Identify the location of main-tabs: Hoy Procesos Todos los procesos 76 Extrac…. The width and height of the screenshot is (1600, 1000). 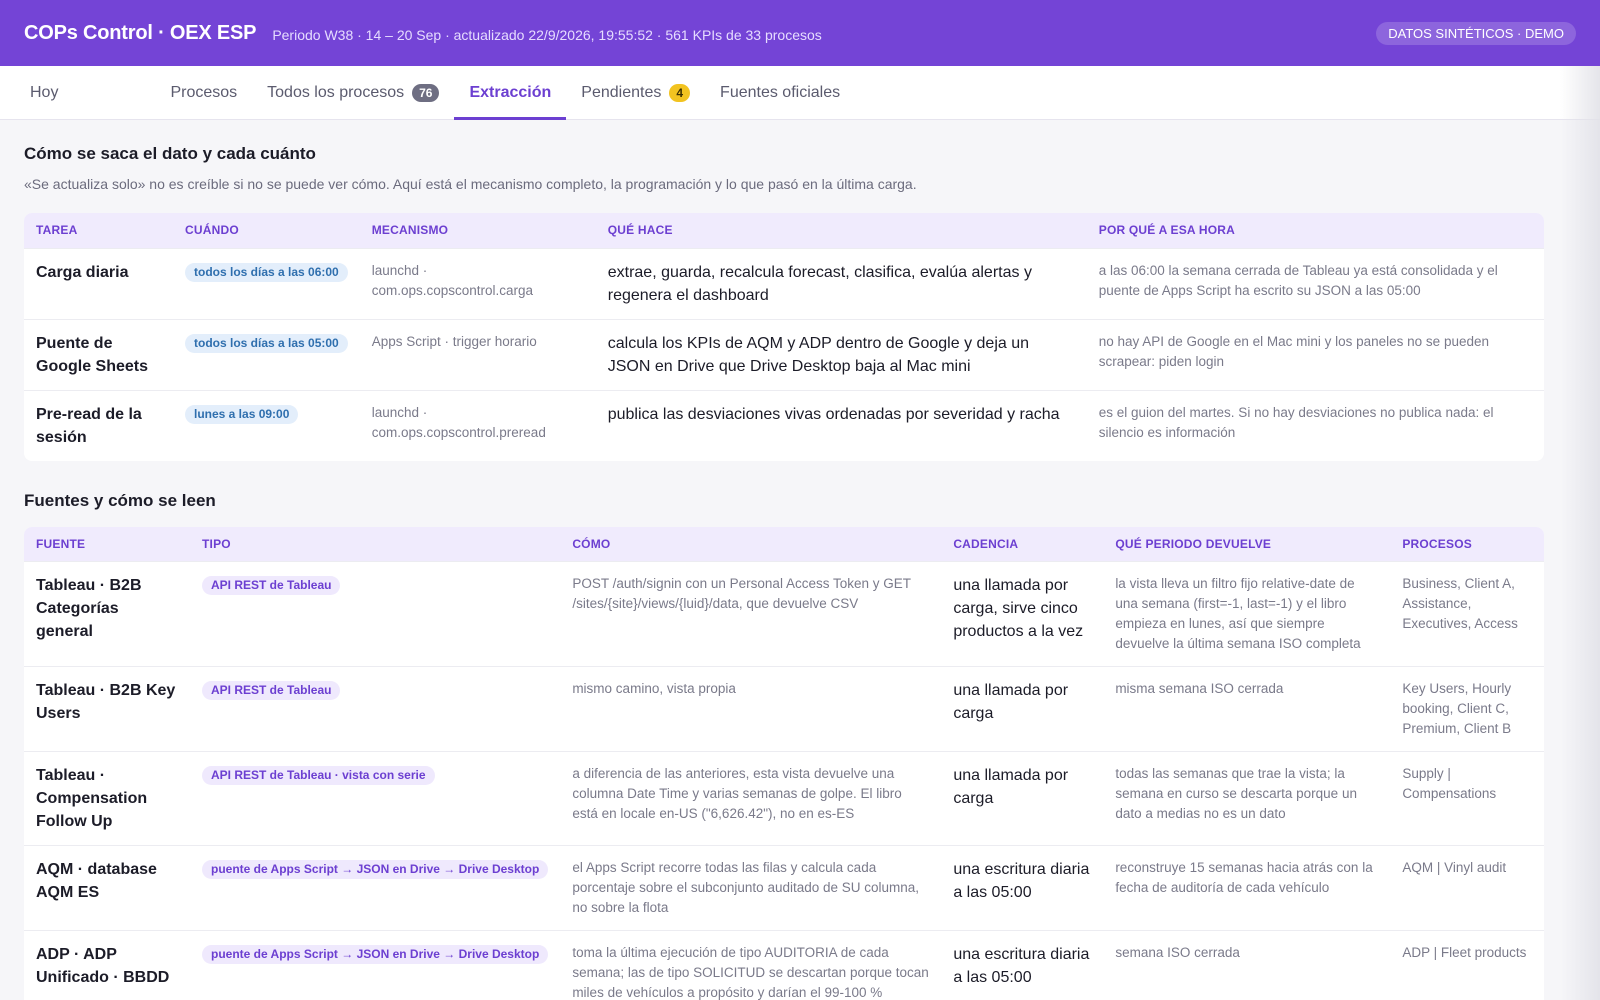
(800, 93).